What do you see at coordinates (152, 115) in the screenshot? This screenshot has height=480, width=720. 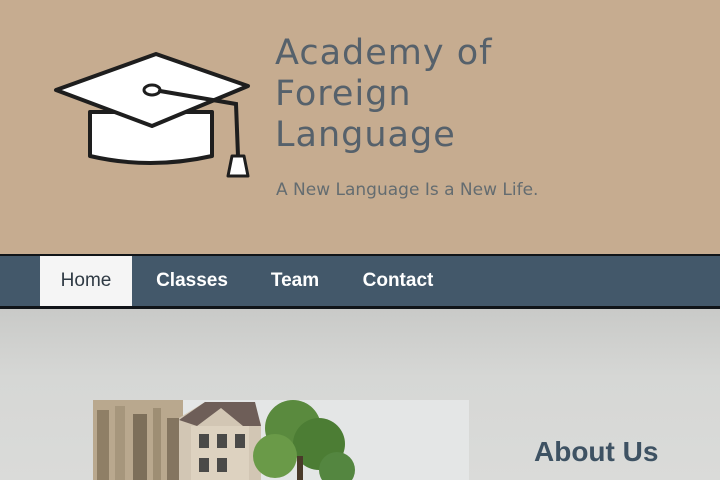 I see `graduation-cap-icon` at bounding box center [152, 115].